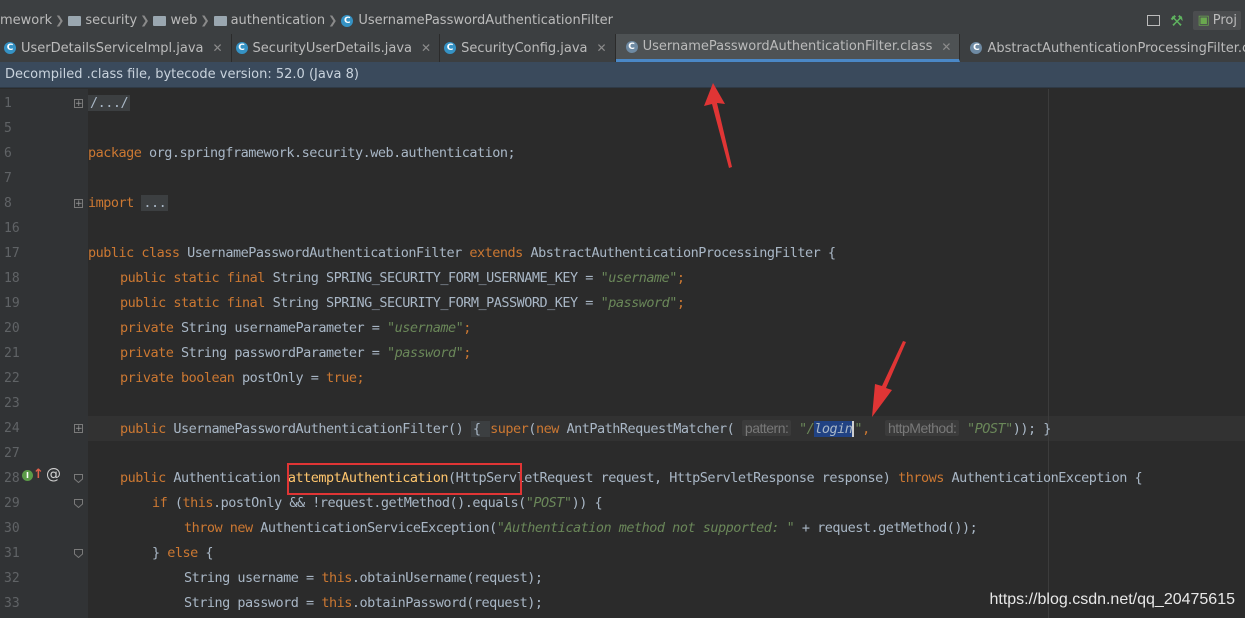  Describe the element at coordinates (1032, 429) in the screenshot. I see `code-text: )); }` at that location.